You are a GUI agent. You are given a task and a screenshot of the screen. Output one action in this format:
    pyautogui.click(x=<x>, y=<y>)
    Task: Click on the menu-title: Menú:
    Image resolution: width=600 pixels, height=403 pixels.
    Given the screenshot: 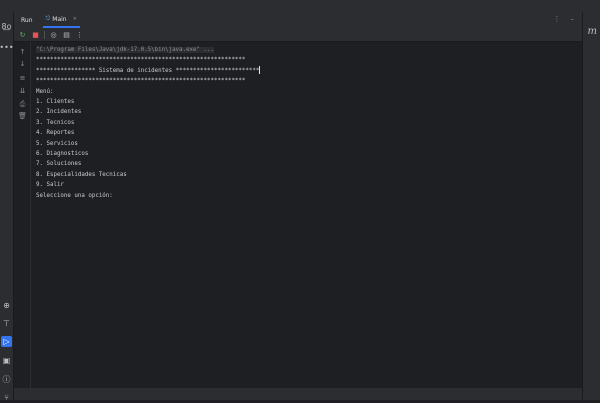 What is the action you would take?
    pyautogui.click(x=45, y=91)
    